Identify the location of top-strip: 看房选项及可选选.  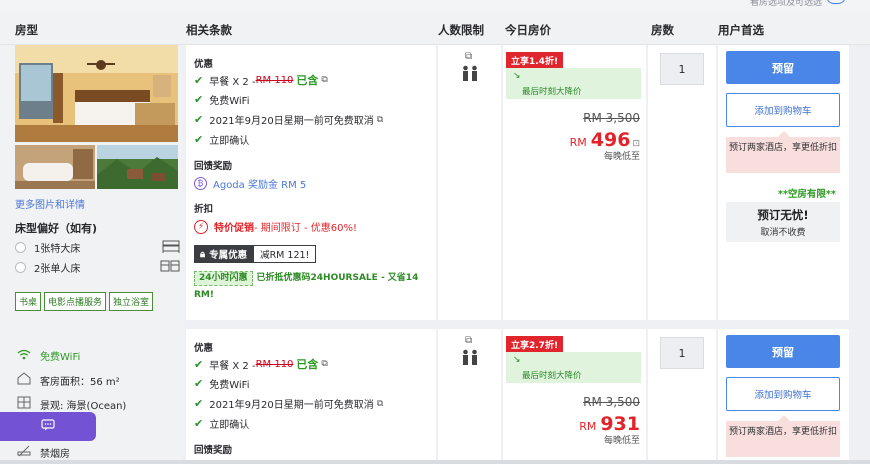
(435, 6).